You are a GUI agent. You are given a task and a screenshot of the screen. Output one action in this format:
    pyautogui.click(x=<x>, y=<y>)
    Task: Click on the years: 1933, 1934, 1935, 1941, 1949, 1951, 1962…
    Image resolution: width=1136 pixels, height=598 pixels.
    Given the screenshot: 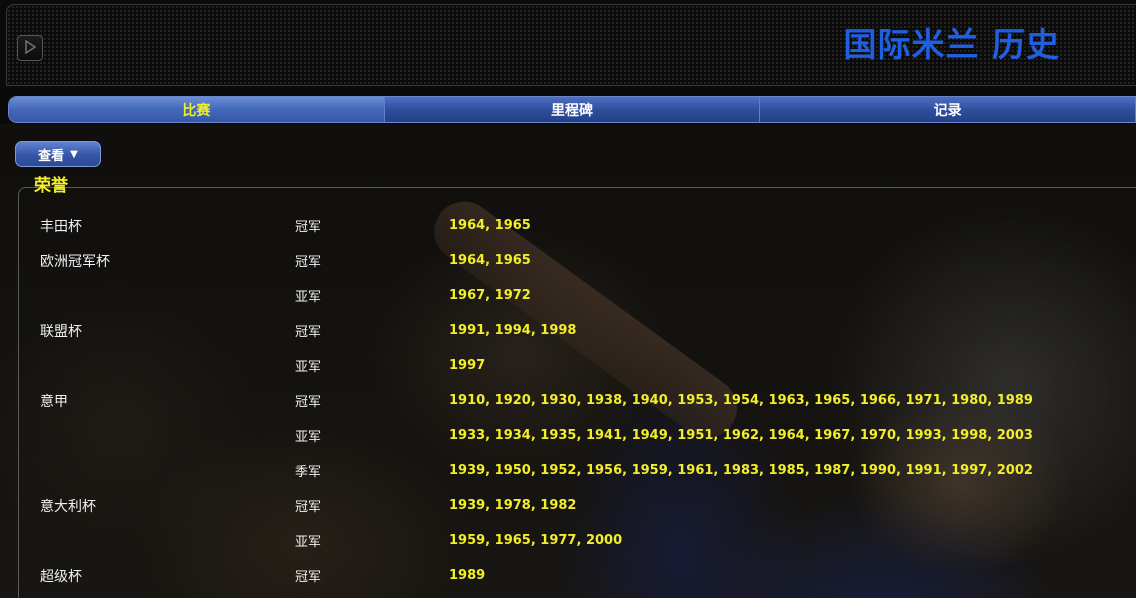 What is the action you would take?
    pyautogui.click(x=741, y=435)
    